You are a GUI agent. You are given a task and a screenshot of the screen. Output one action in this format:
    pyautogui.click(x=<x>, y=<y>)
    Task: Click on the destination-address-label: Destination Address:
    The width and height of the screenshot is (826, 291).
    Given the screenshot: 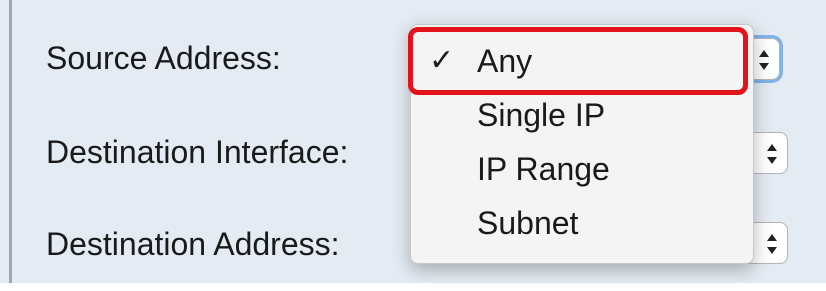 What is the action you would take?
    pyautogui.click(x=193, y=244)
    